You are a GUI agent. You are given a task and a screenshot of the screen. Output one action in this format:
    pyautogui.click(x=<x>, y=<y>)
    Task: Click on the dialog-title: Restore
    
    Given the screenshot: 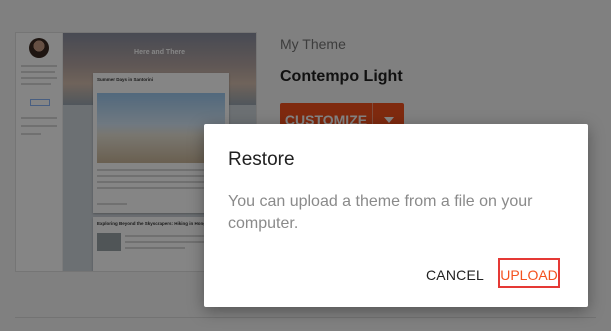 What is the action you would take?
    pyautogui.click(x=261, y=159)
    